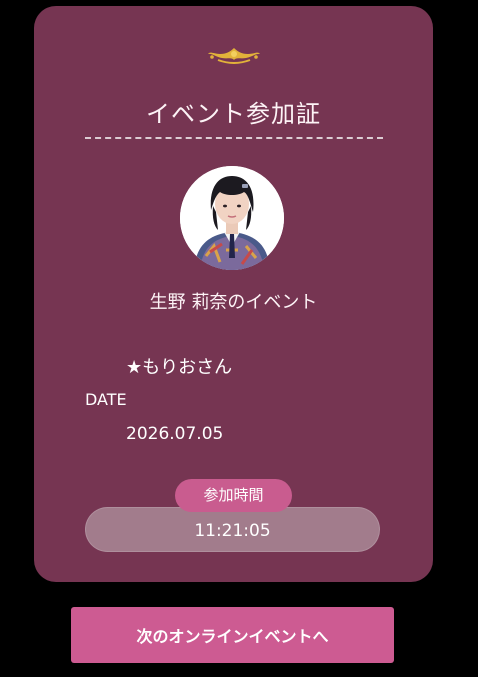 The height and width of the screenshot is (677, 478). Describe the element at coordinates (106, 399) in the screenshot. I see `date-label: DATE` at that location.